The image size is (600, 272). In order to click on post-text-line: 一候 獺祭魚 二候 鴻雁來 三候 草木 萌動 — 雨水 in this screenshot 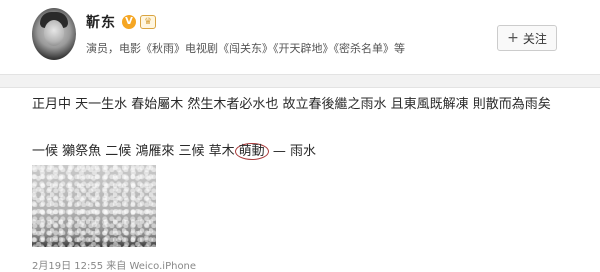, I will do `click(174, 150)`.